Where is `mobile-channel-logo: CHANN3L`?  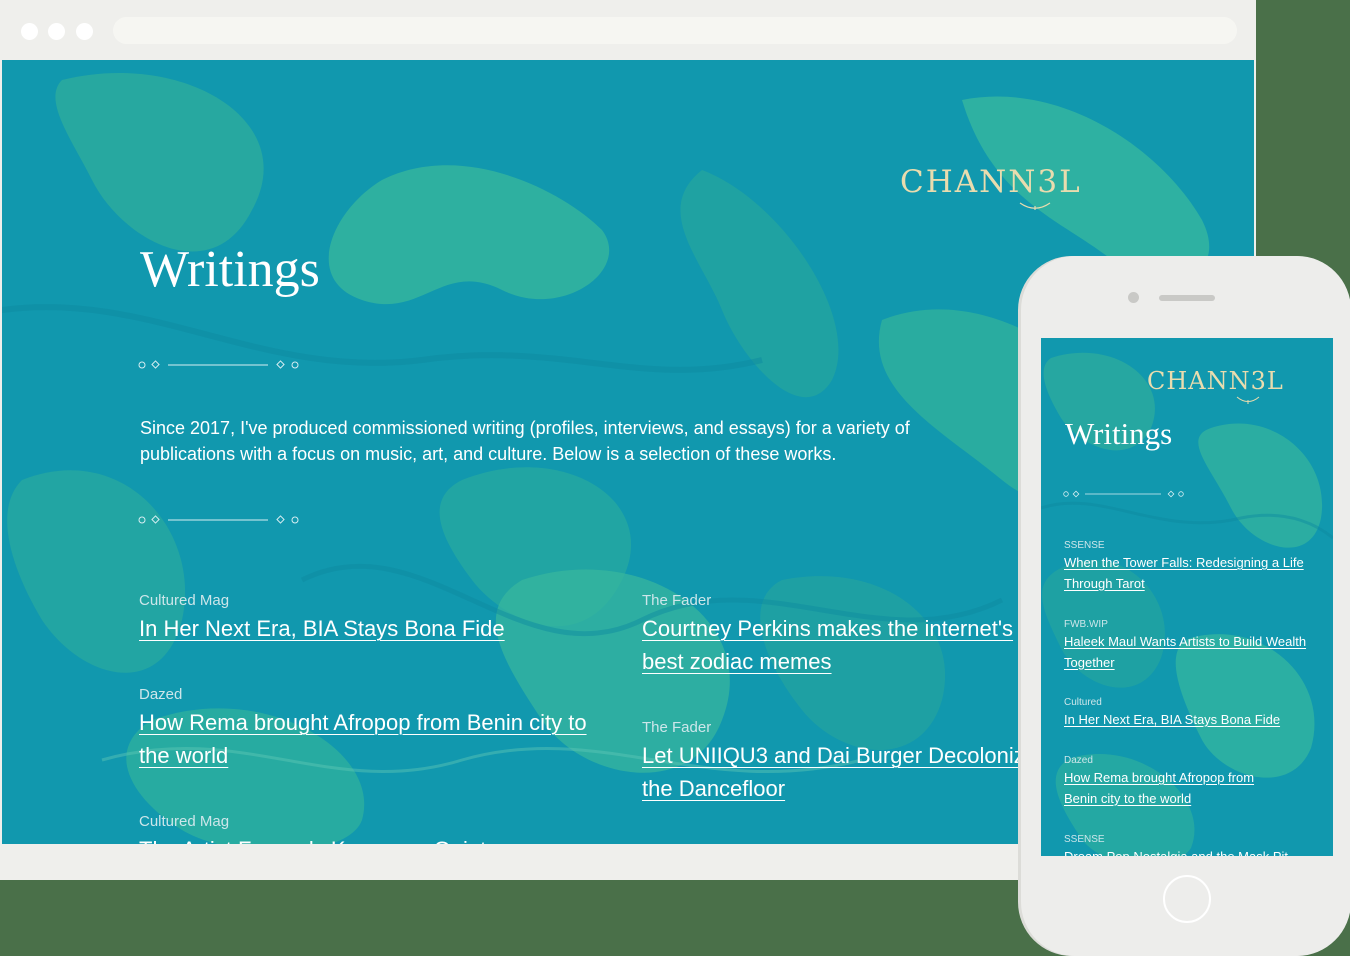
mobile-channel-logo: CHANN3L is located at coordinates (1215, 385).